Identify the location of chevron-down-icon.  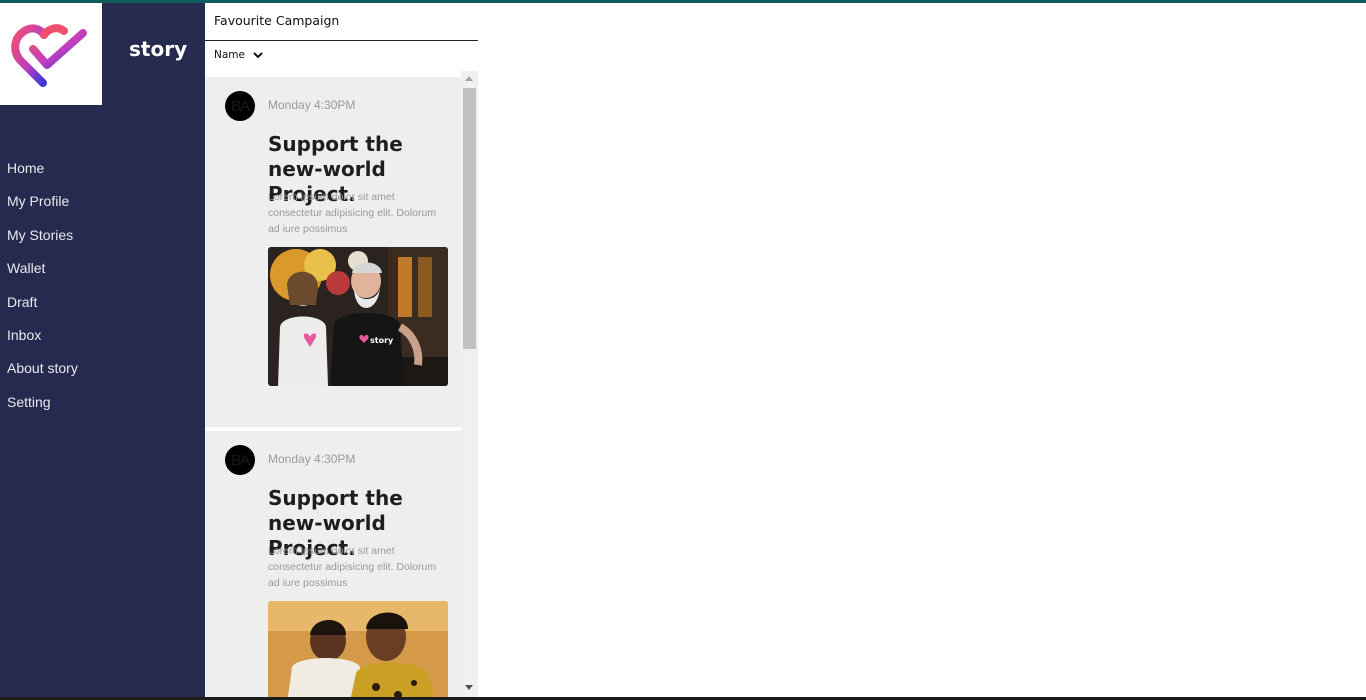
(258, 54).